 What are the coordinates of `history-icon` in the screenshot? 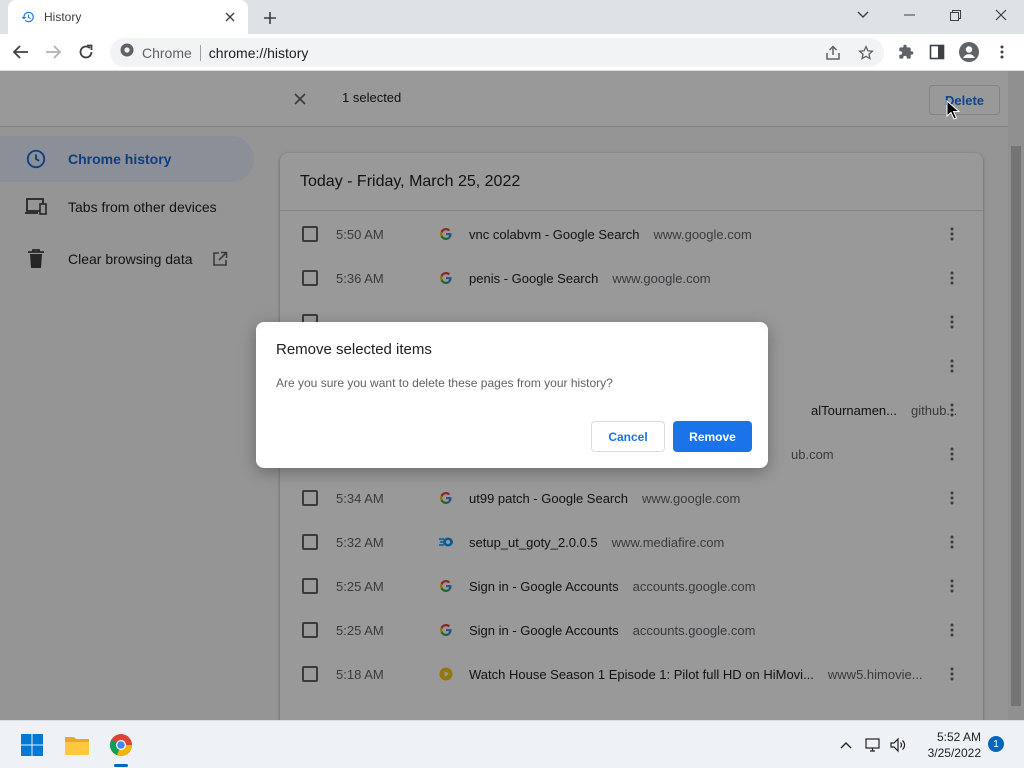 It's located at (28, 17).